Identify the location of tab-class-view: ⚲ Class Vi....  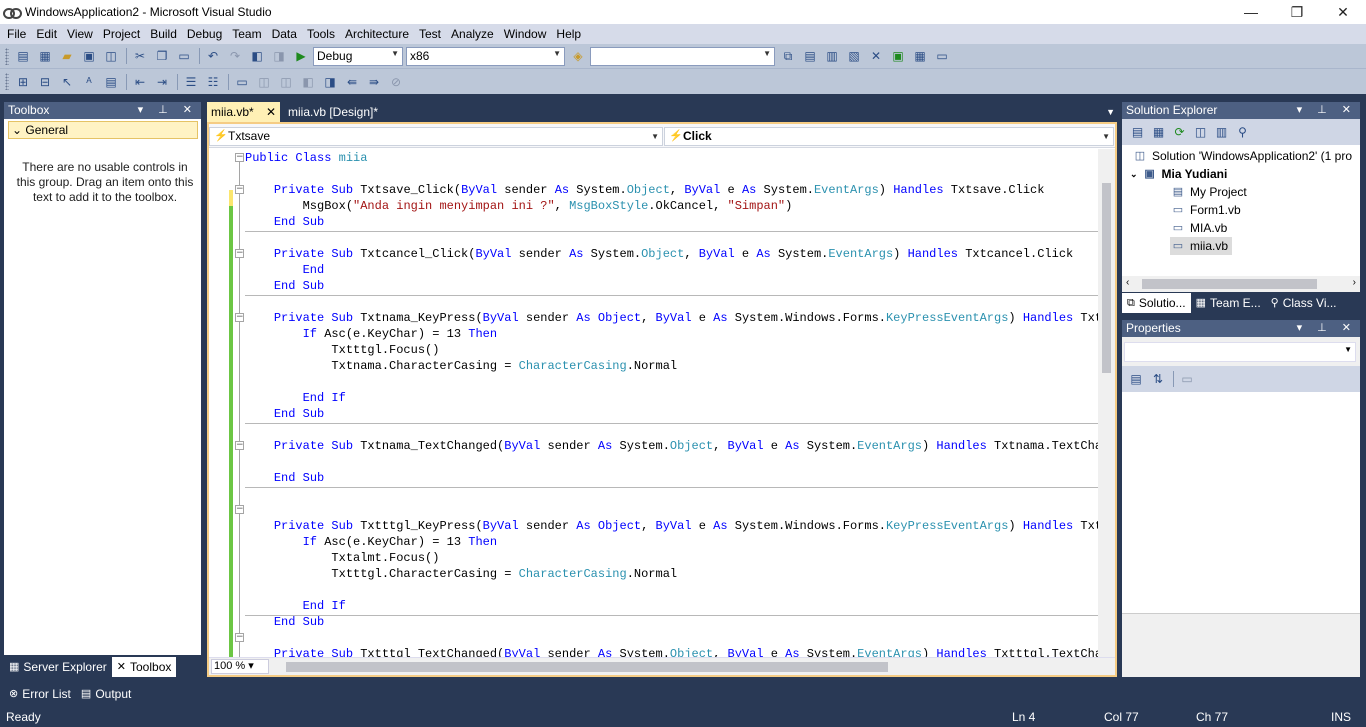
(1304, 303).